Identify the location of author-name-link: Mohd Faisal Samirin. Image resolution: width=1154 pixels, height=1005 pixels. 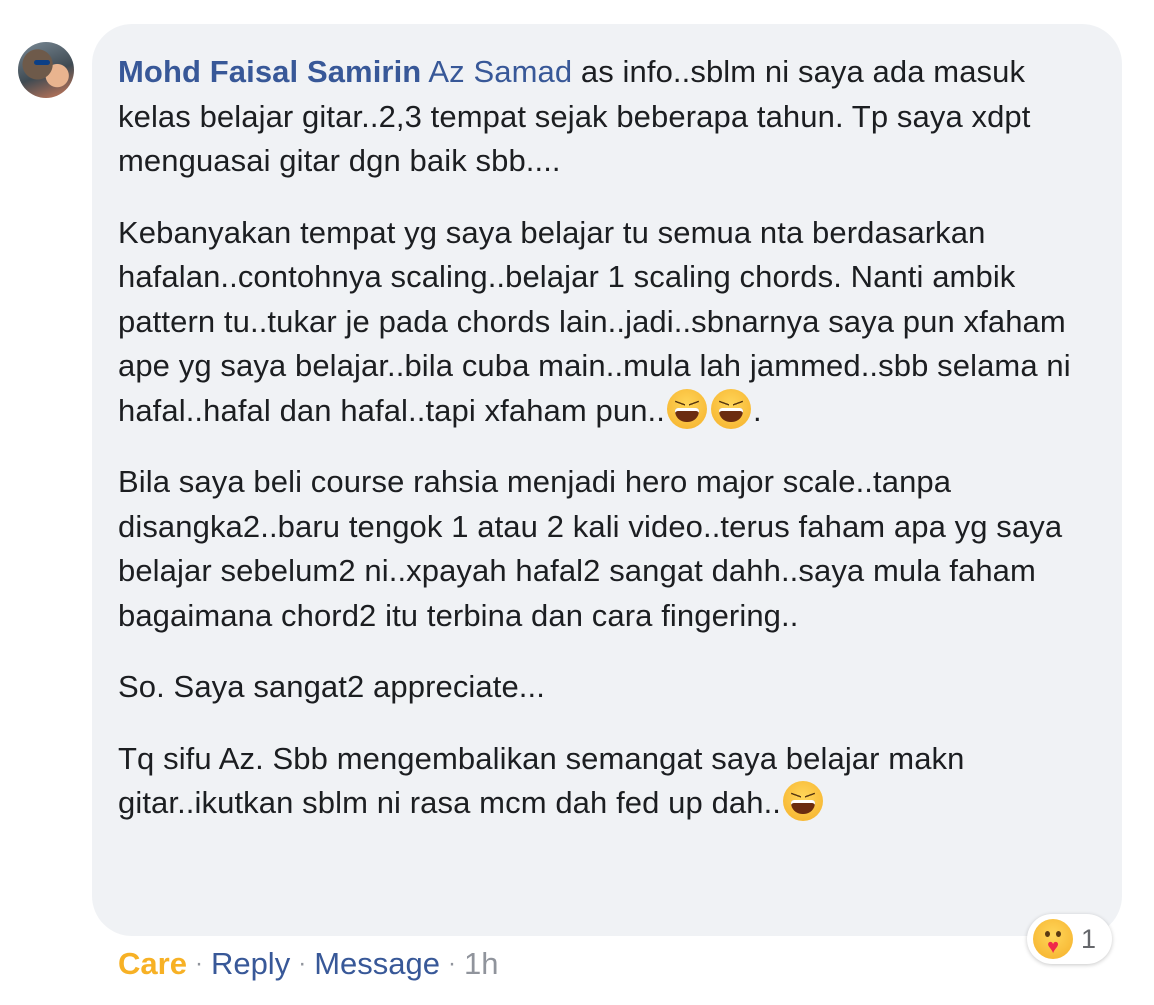
(269, 71).